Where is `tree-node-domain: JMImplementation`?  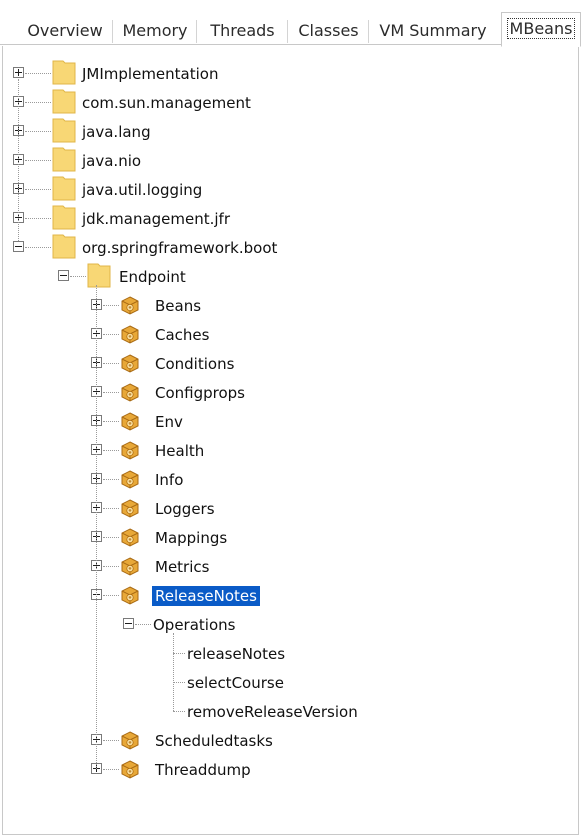 tree-node-domain: JMImplementation is located at coordinates (290, 73).